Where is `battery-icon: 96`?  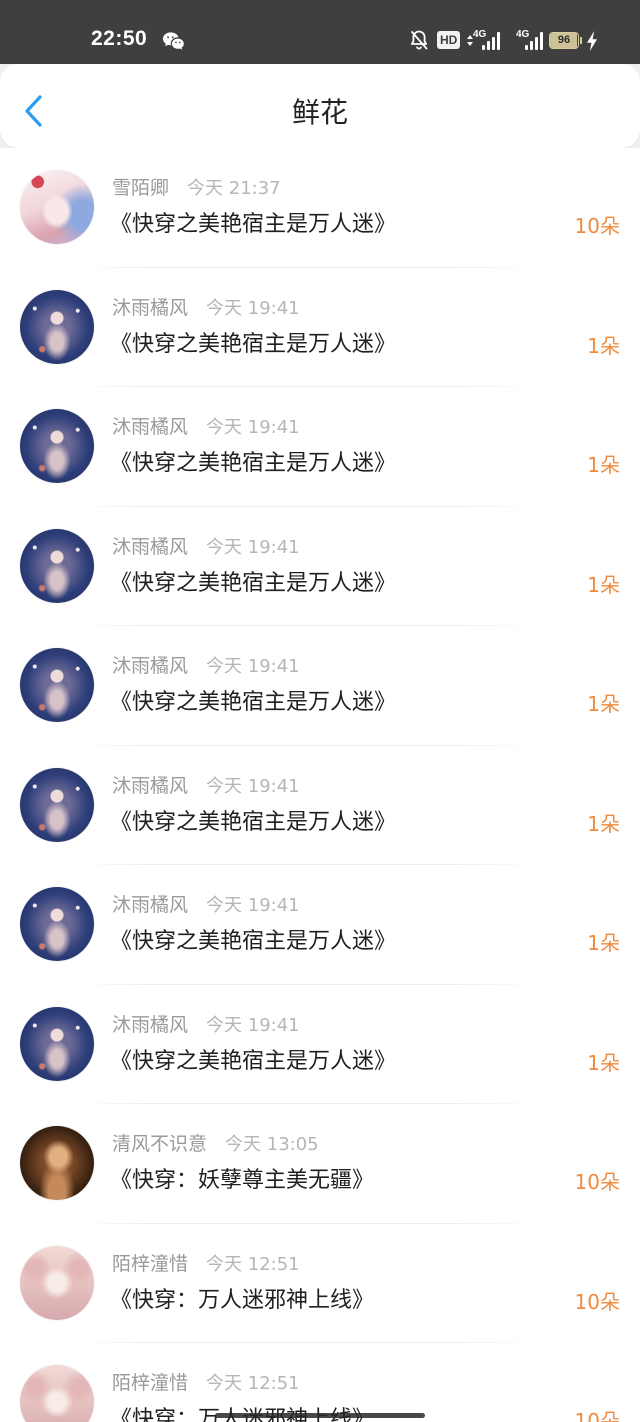 battery-icon: 96 is located at coordinates (564, 40).